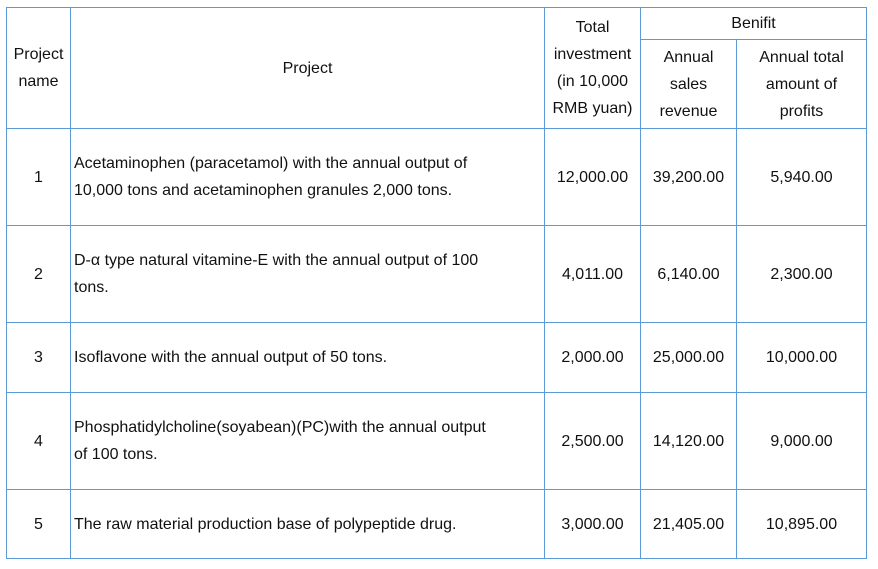  What do you see at coordinates (592, 68) in the screenshot?
I see `header-total-investment: Total investment (in 10,000 RMB yuan)` at bounding box center [592, 68].